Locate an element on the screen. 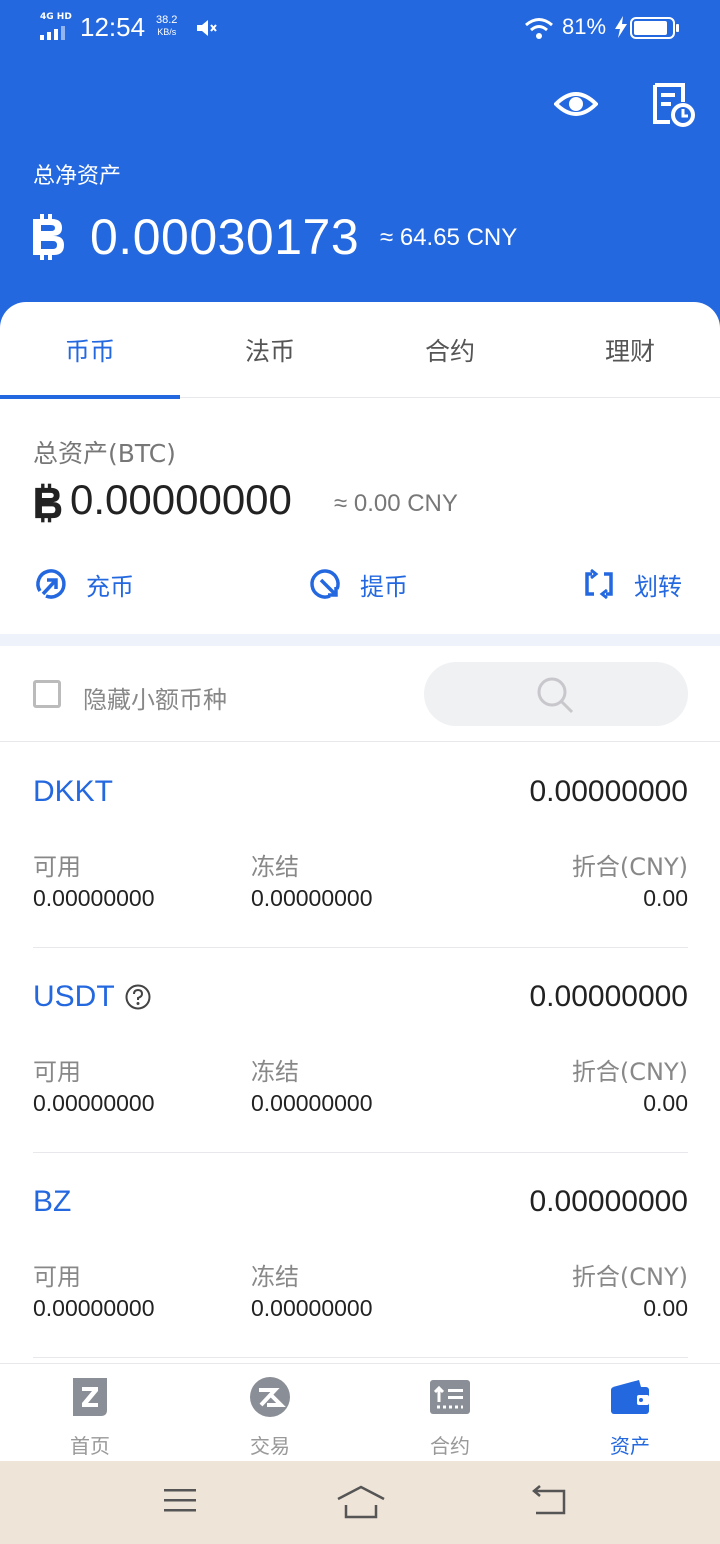  nav-home: 首页 is located at coordinates (90, 1413).